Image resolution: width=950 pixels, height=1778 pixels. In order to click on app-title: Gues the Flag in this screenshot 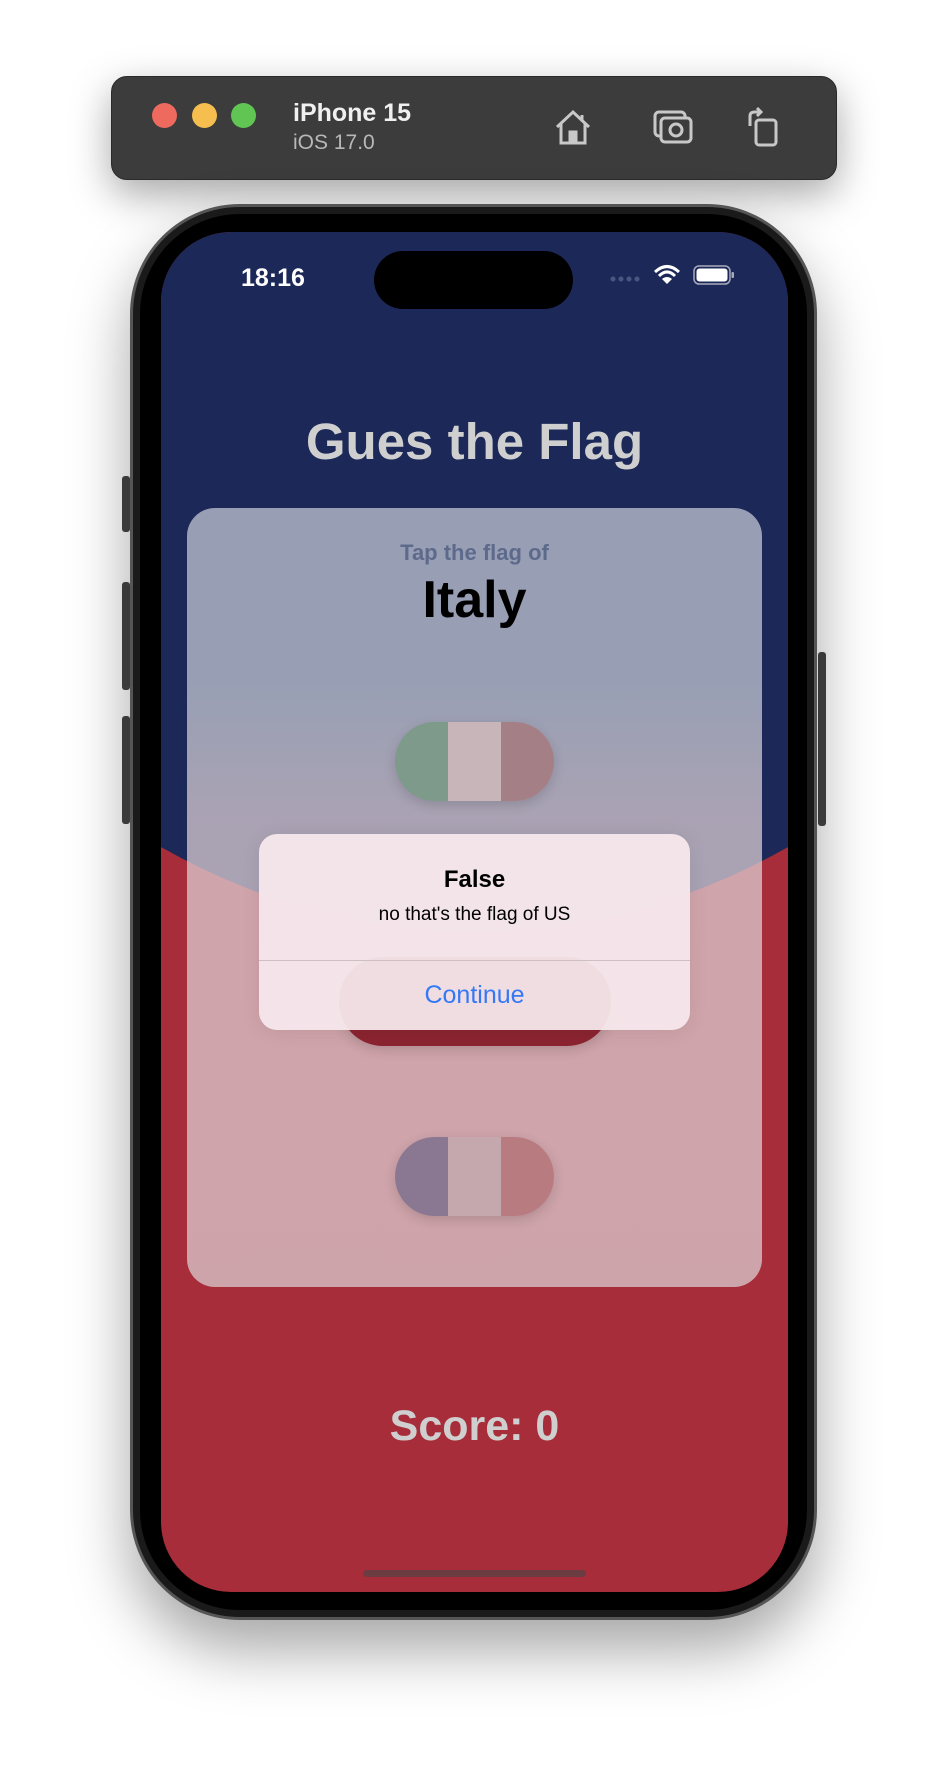, I will do `click(474, 441)`.